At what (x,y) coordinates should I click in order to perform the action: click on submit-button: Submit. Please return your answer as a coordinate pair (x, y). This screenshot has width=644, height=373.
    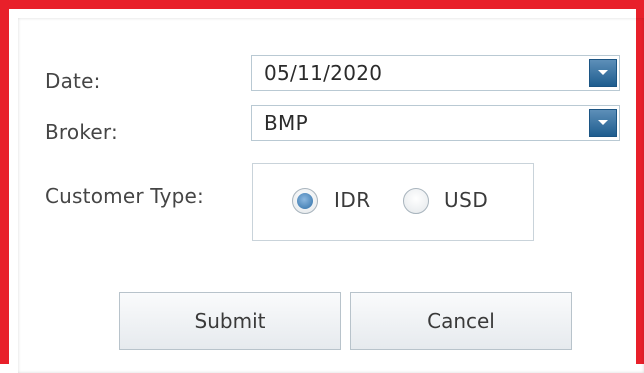
    Looking at the image, I should click on (230, 321).